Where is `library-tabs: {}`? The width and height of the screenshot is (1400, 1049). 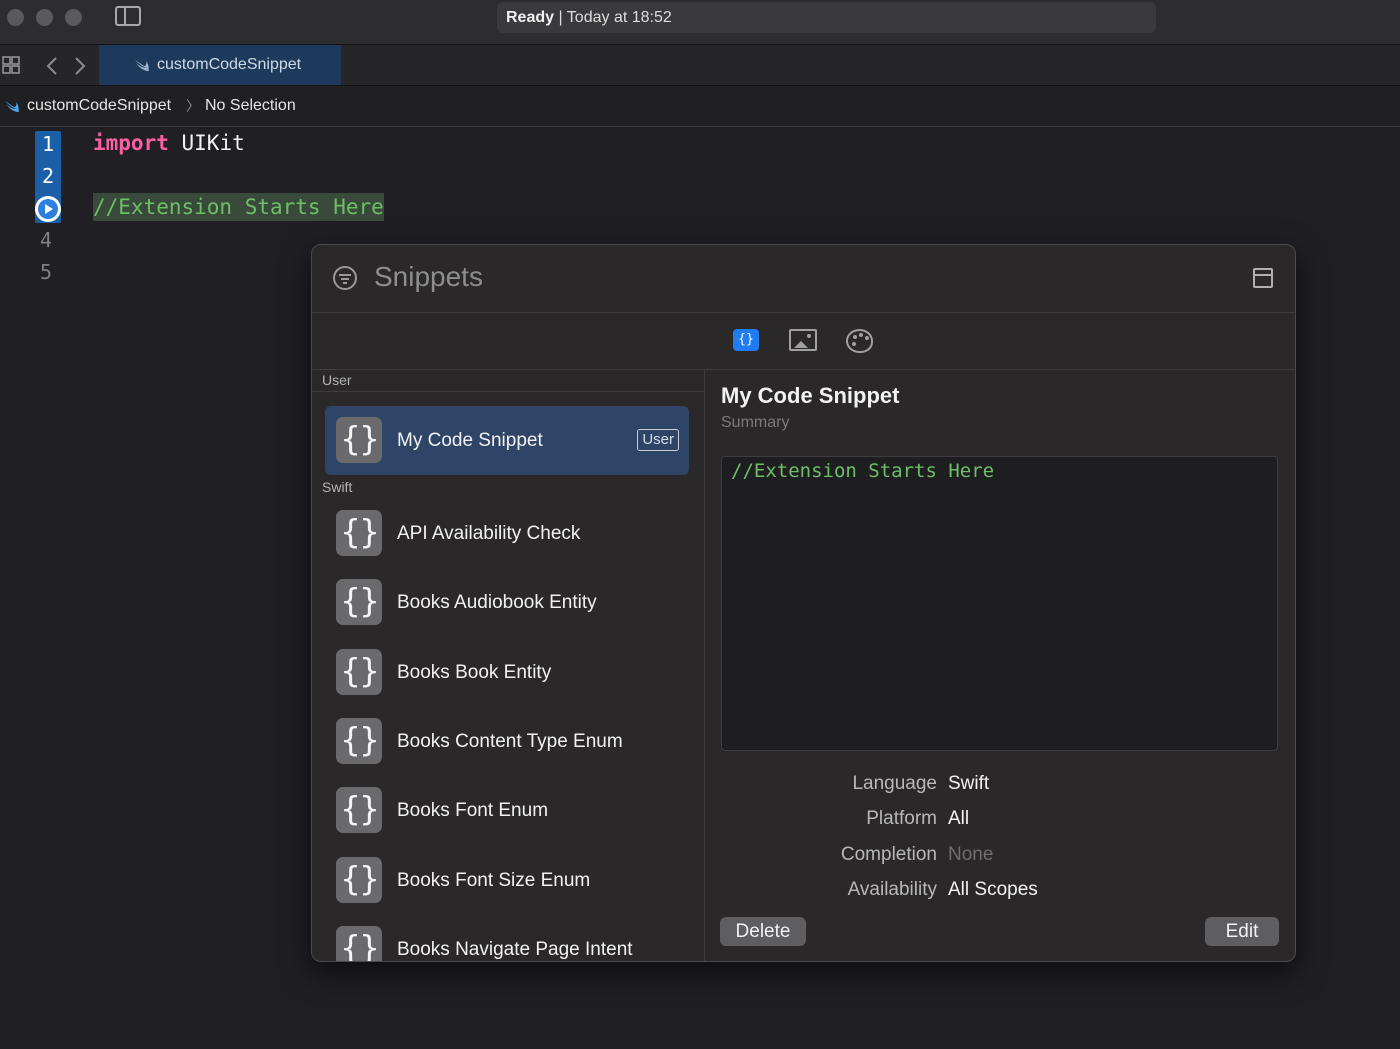
library-tabs: {} is located at coordinates (803, 341).